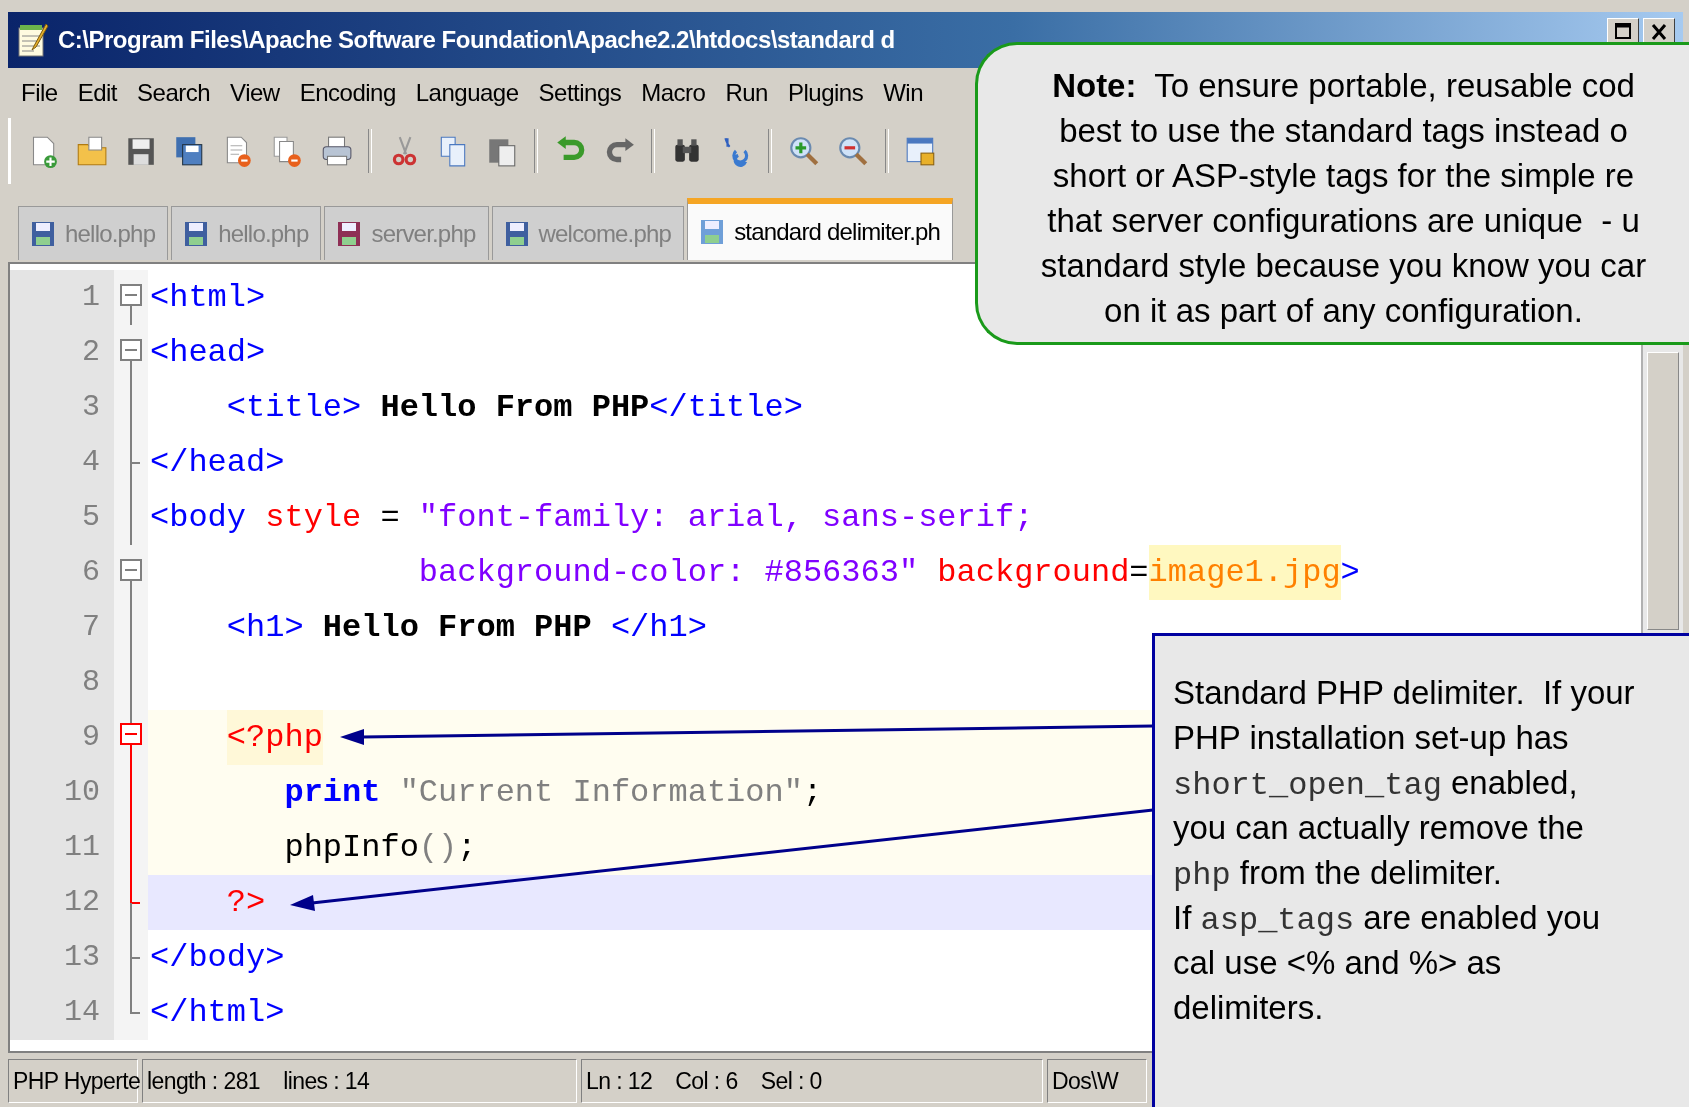 This screenshot has height=1107, width=1689. Describe the element at coordinates (903, 93) in the screenshot. I see `menu-item: Win` at that location.